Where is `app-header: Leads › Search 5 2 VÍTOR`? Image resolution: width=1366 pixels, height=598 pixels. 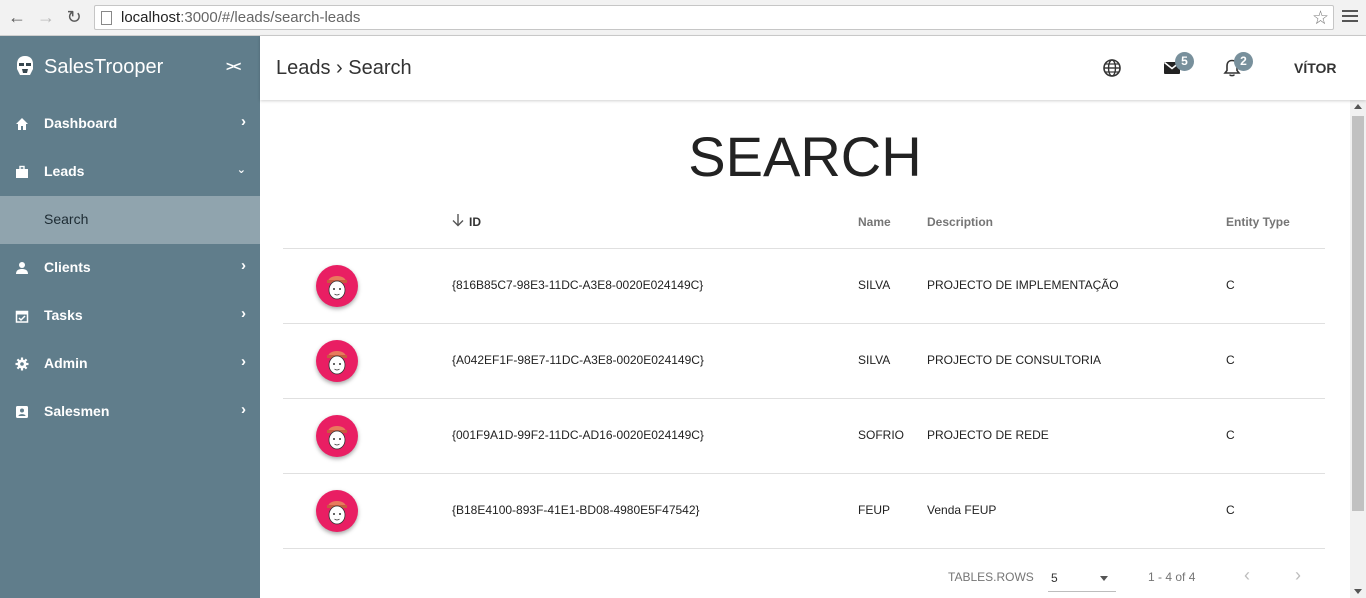 app-header: Leads › Search 5 2 VÍTOR is located at coordinates (813, 68).